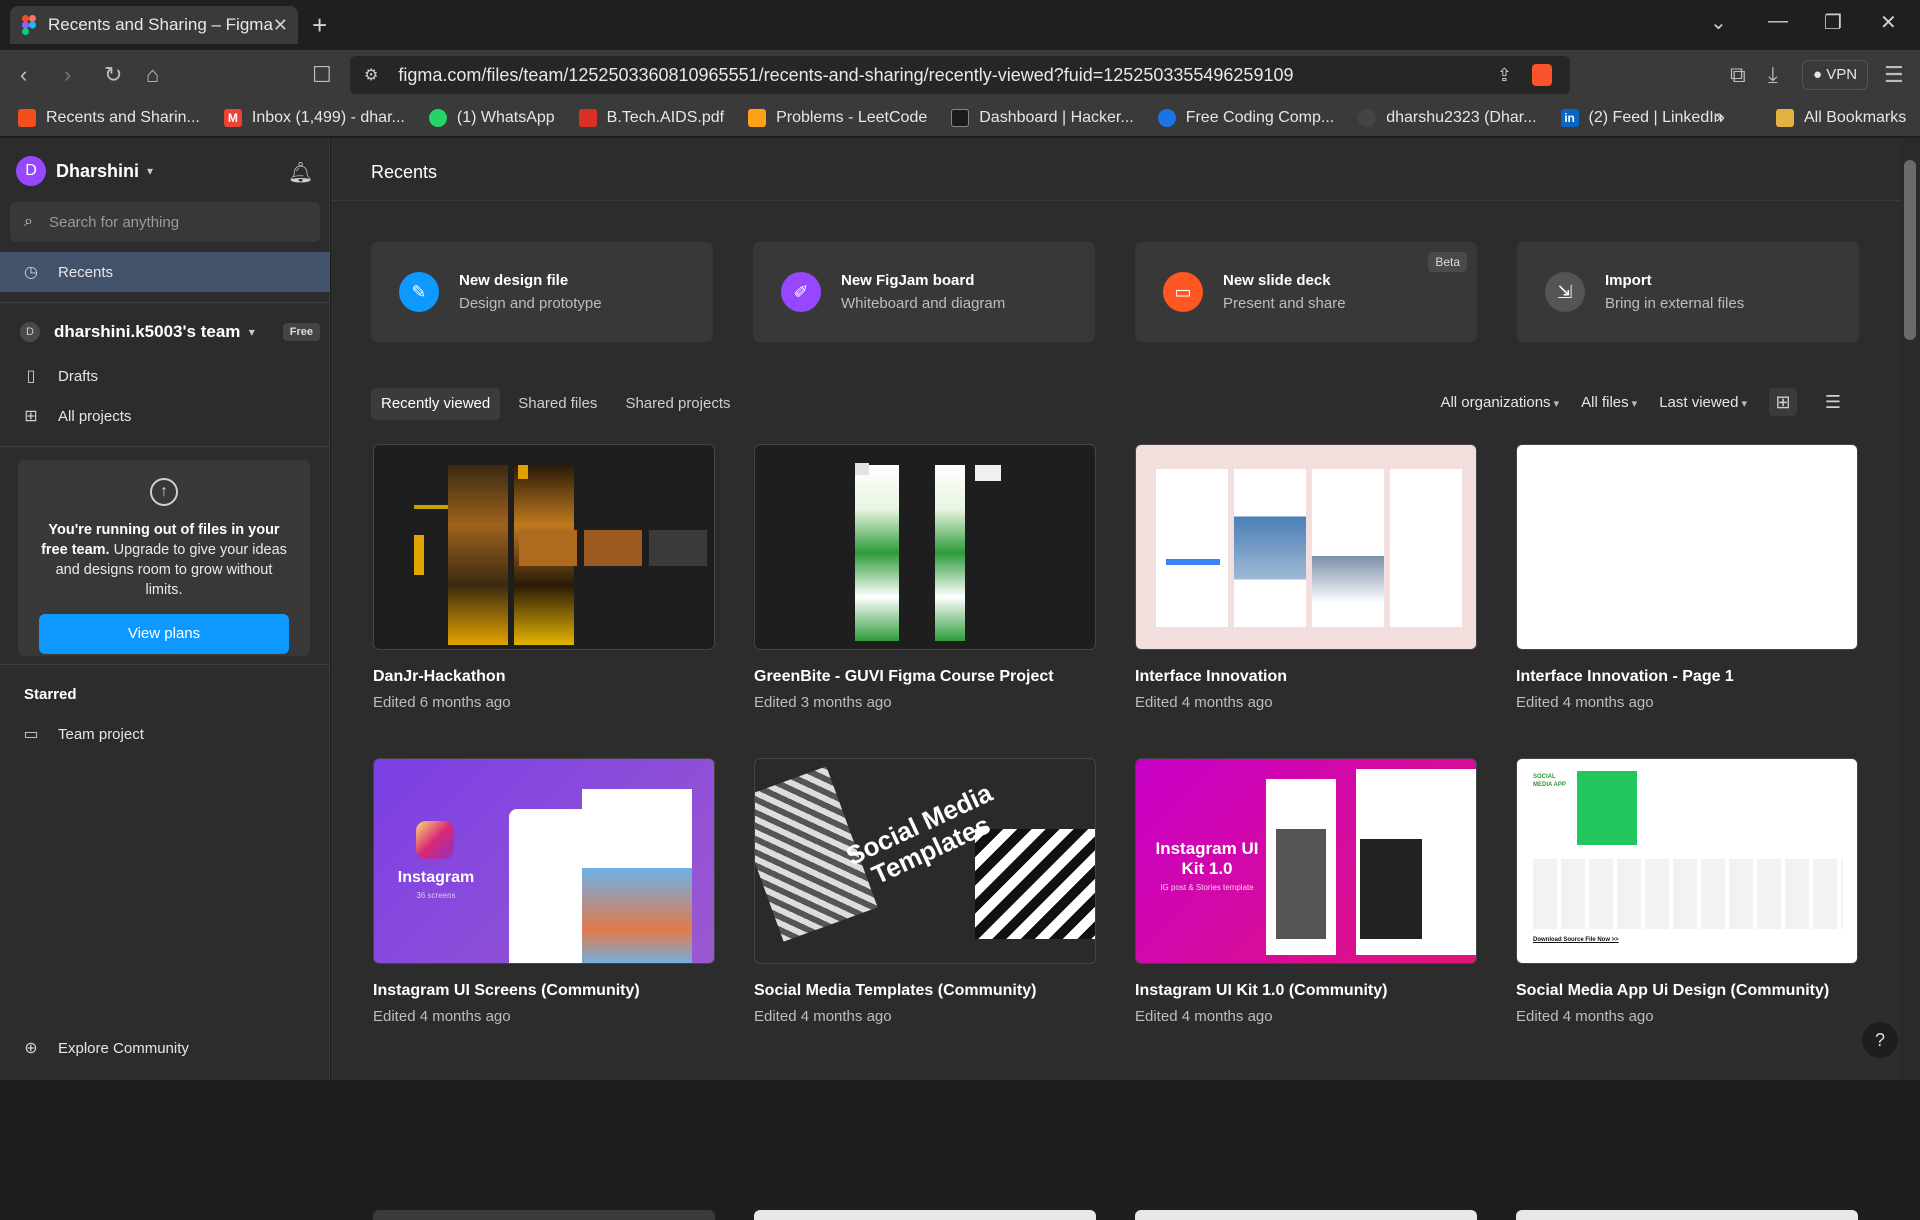  I want to click on bookmark-label: B.Tech.AIDS.pdf, so click(665, 117).